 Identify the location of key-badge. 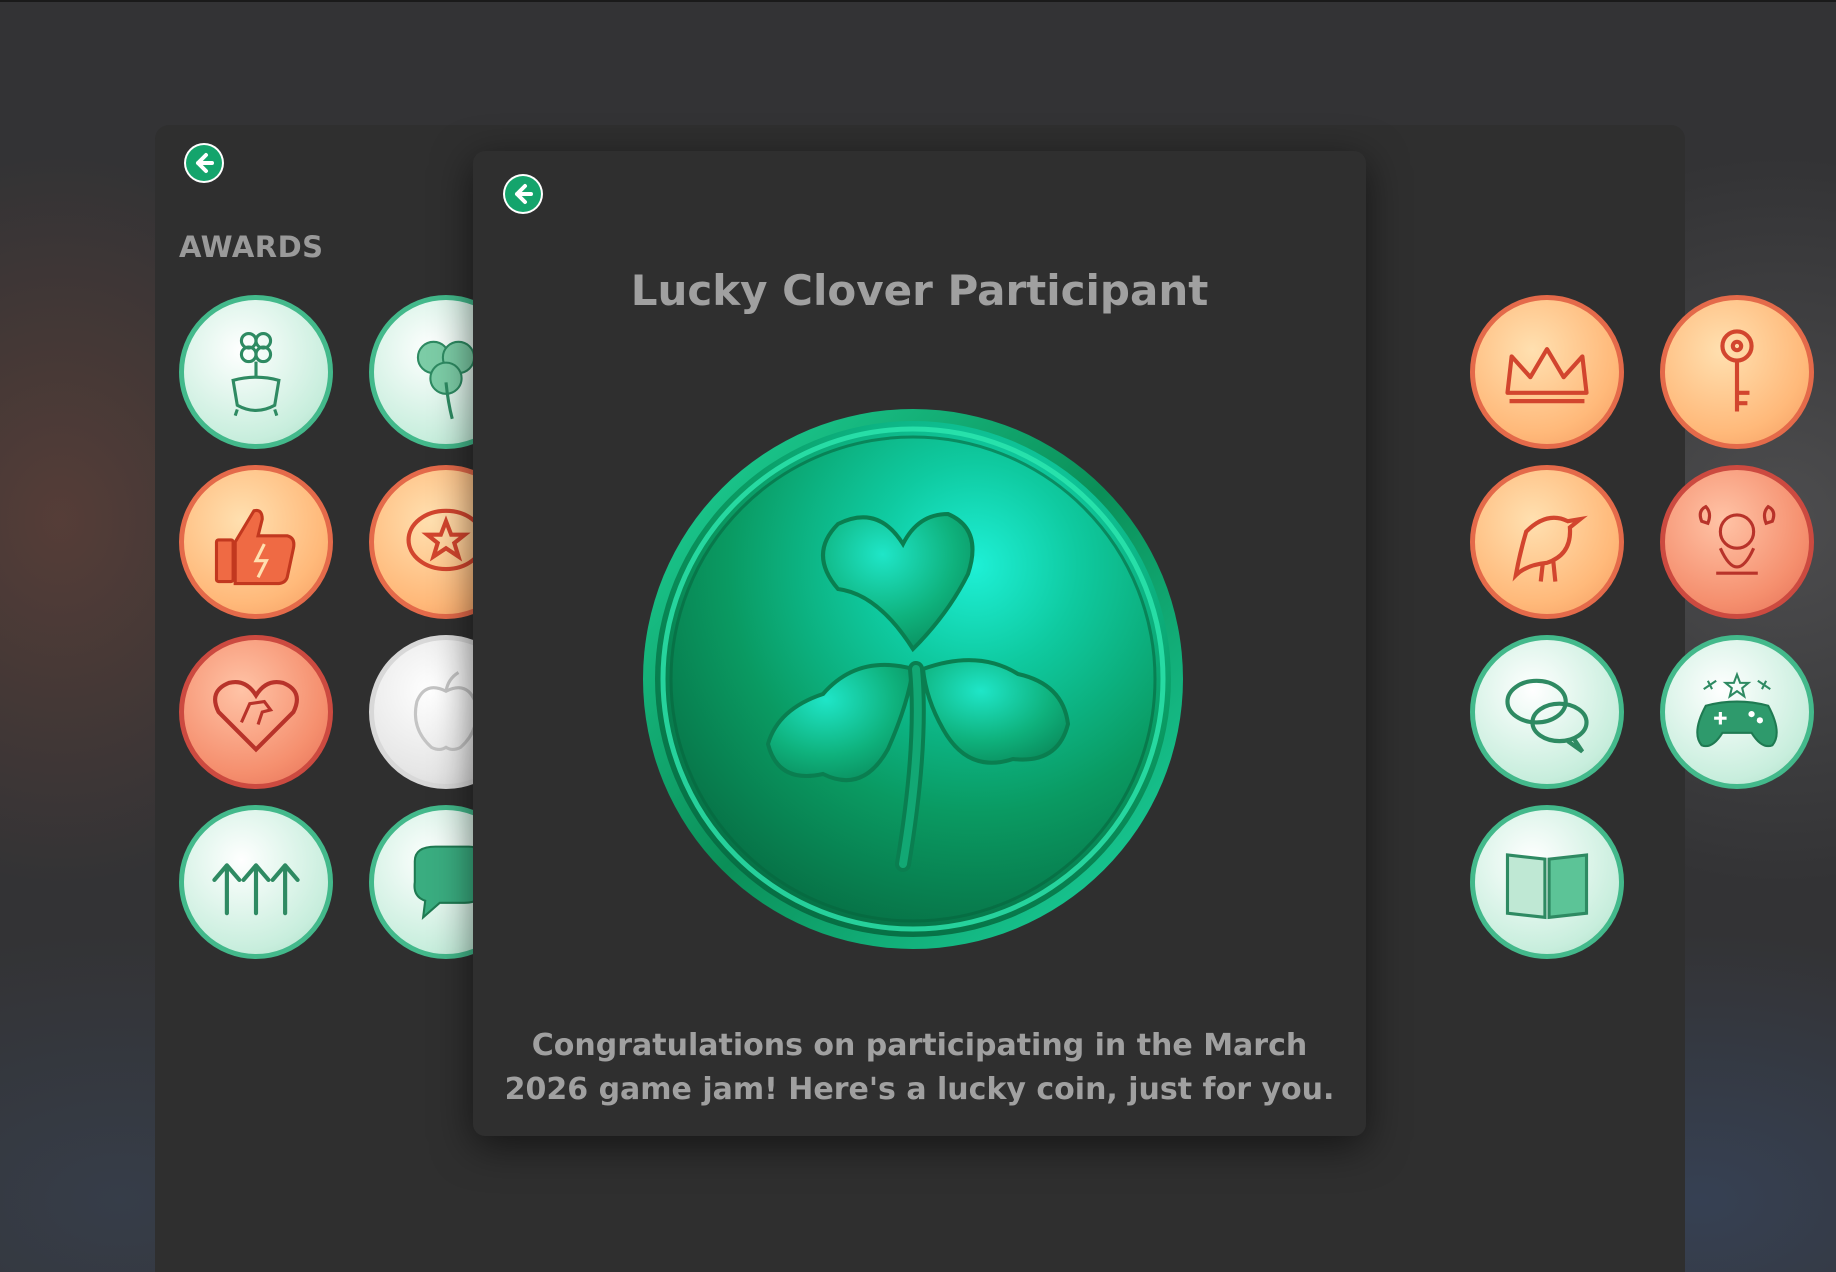
(1737, 372).